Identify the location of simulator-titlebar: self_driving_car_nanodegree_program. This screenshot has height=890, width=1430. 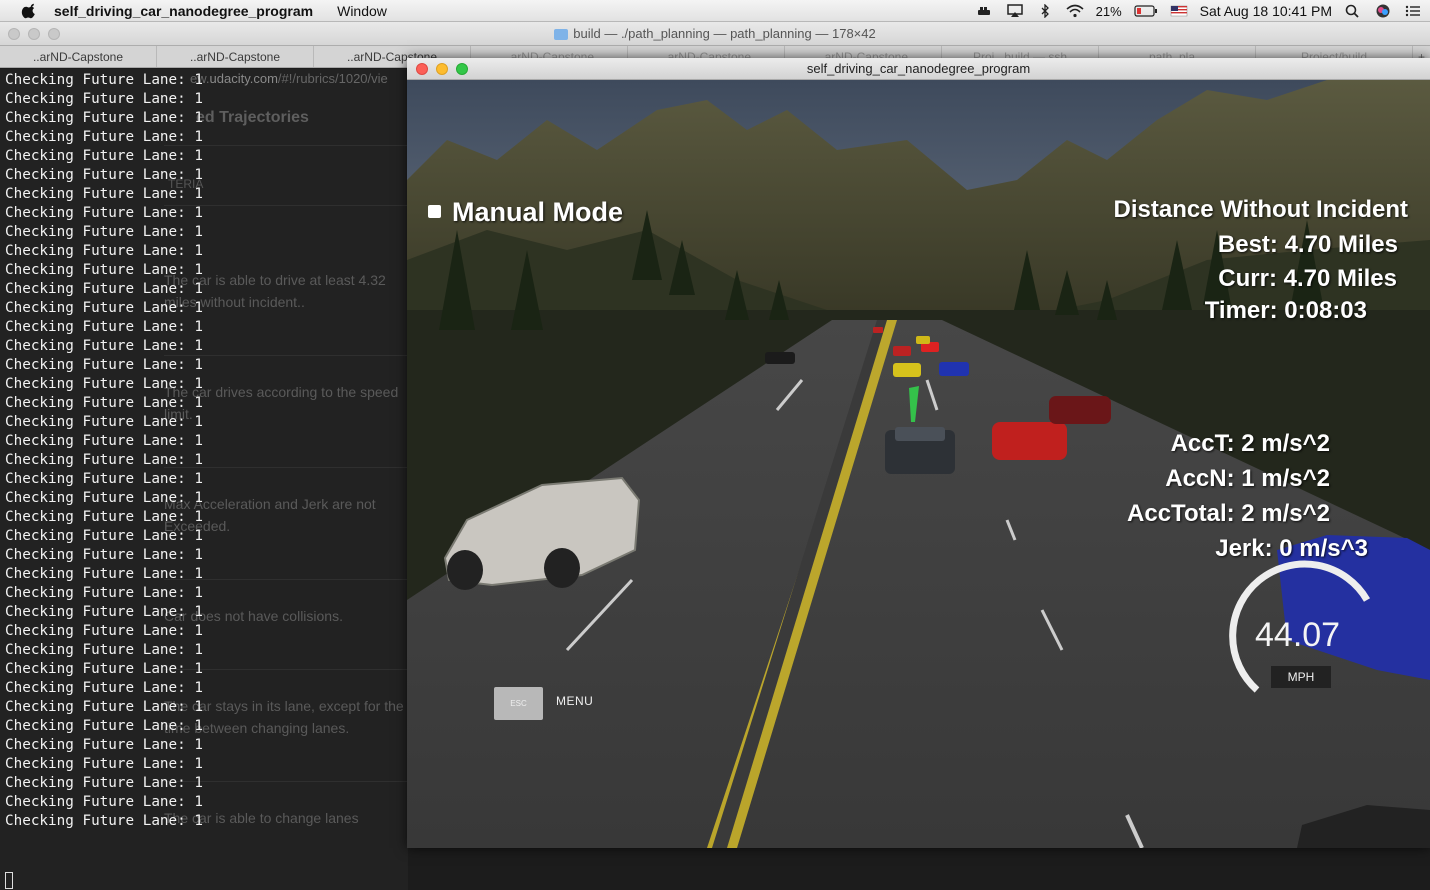
(918, 69).